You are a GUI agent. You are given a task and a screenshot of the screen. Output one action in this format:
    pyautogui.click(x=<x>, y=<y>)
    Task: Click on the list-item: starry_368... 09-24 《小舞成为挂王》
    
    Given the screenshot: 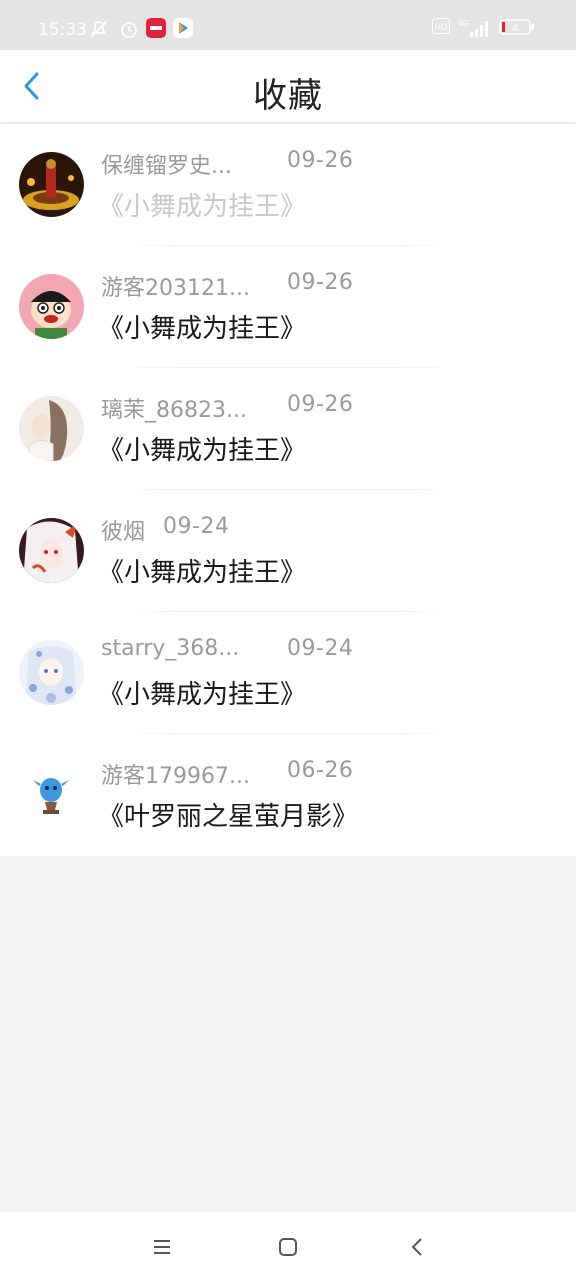 What is the action you would take?
    pyautogui.click(x=288, y=673)
    